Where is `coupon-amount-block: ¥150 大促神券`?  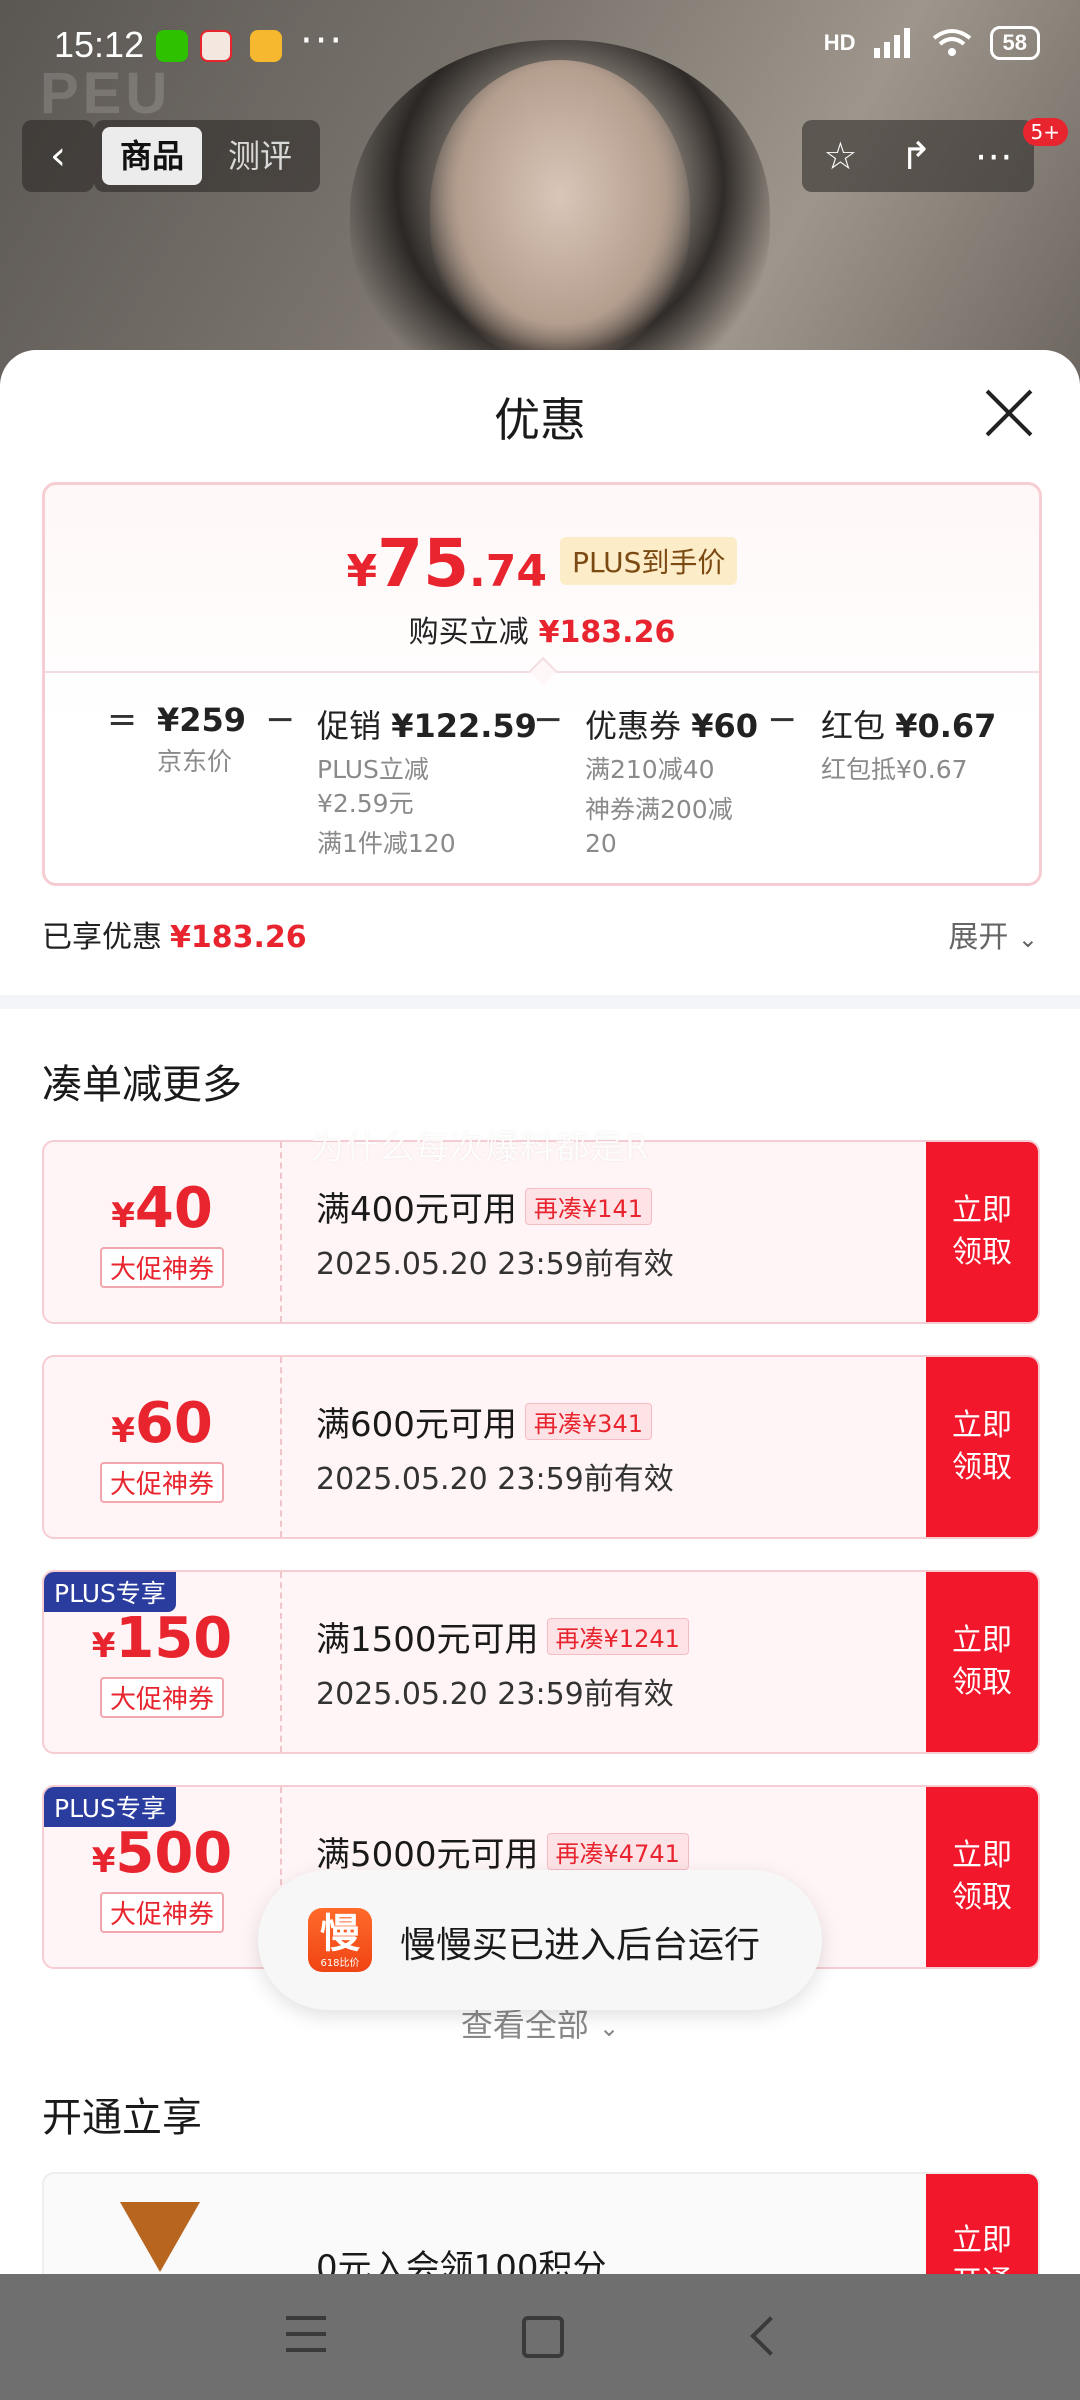 coupon-amount-block: ¥150 大促神券 is located at coordinates (163, 1662).